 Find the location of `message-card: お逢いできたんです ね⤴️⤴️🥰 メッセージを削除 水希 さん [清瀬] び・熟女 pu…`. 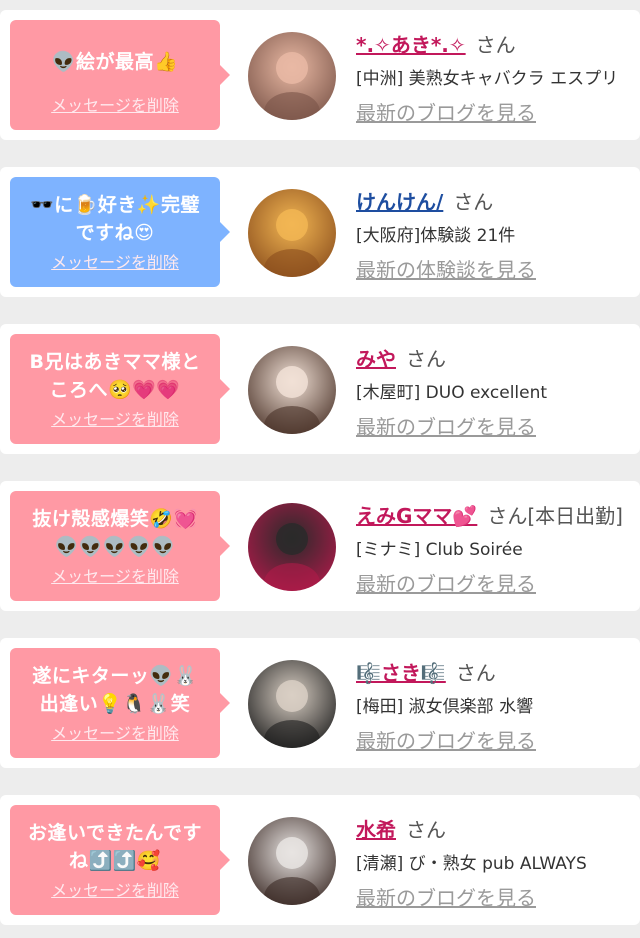

message-card: お逢いできたんです ね⤴️⤴️🥰 メッセージを削除 水希 さん [清瀬] び・熟女 pu… is located at coordinates (320, 860).